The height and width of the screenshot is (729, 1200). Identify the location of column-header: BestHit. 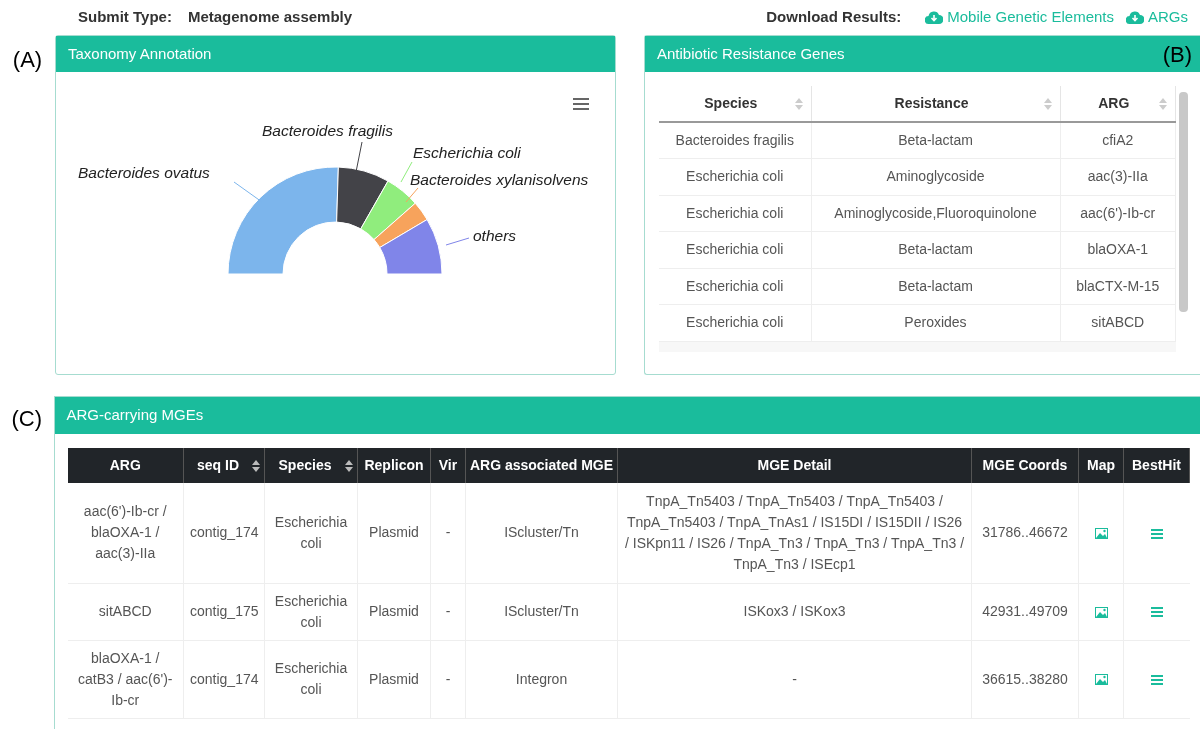
(1156, 465).